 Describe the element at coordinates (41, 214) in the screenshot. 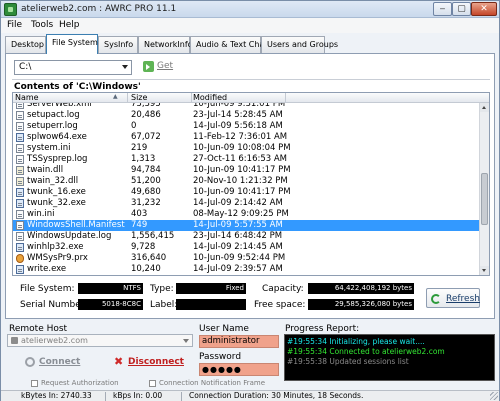

I see `file-name-cell: win.ini` at that location.